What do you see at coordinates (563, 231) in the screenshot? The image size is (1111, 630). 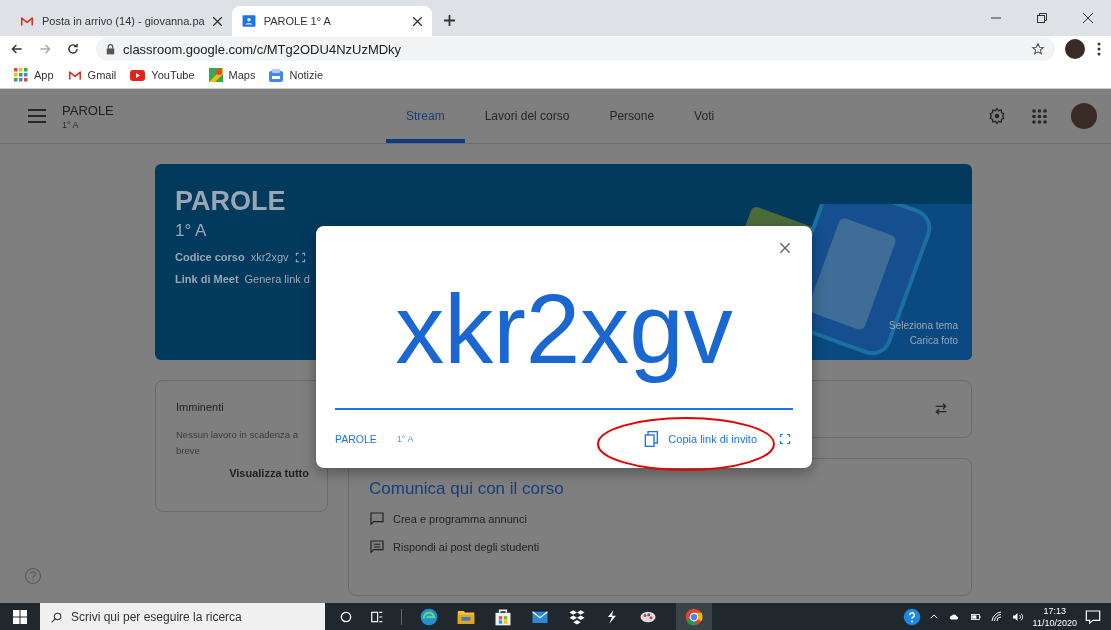 I see `banner-section: 1° A` at bounding box center [563, 231].